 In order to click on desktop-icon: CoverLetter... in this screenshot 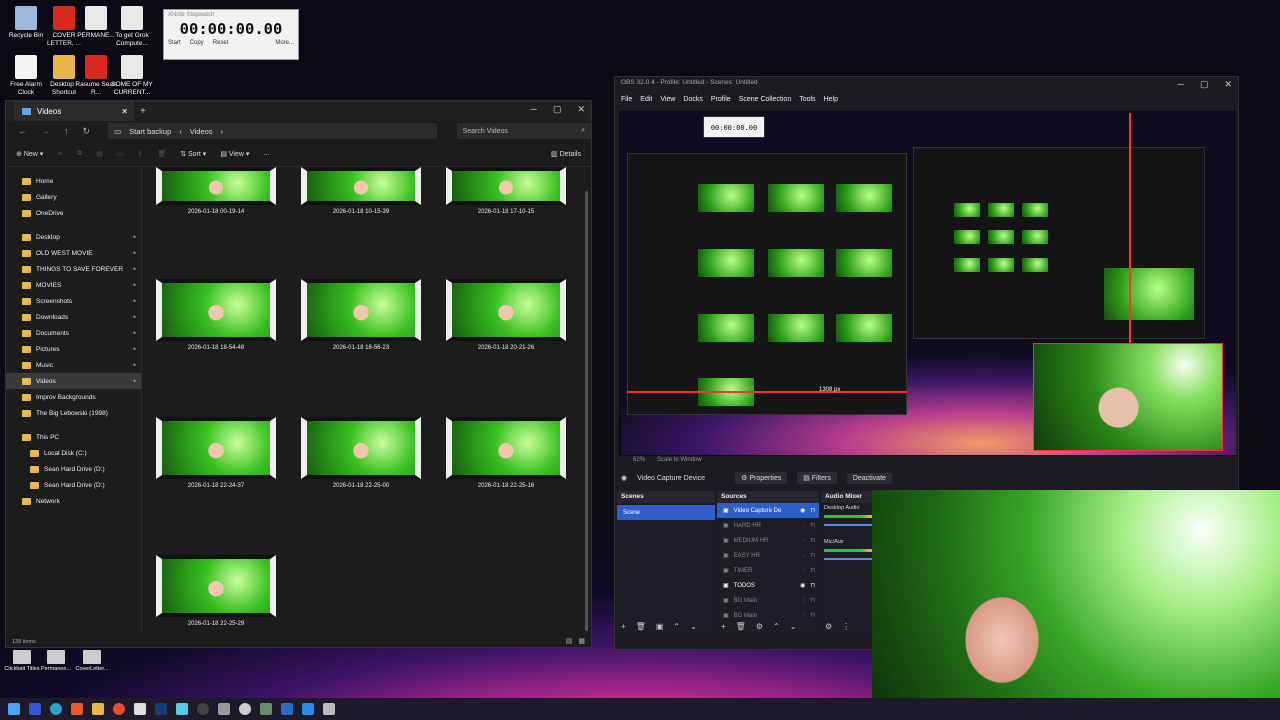, I will do `click(92, 661)`.